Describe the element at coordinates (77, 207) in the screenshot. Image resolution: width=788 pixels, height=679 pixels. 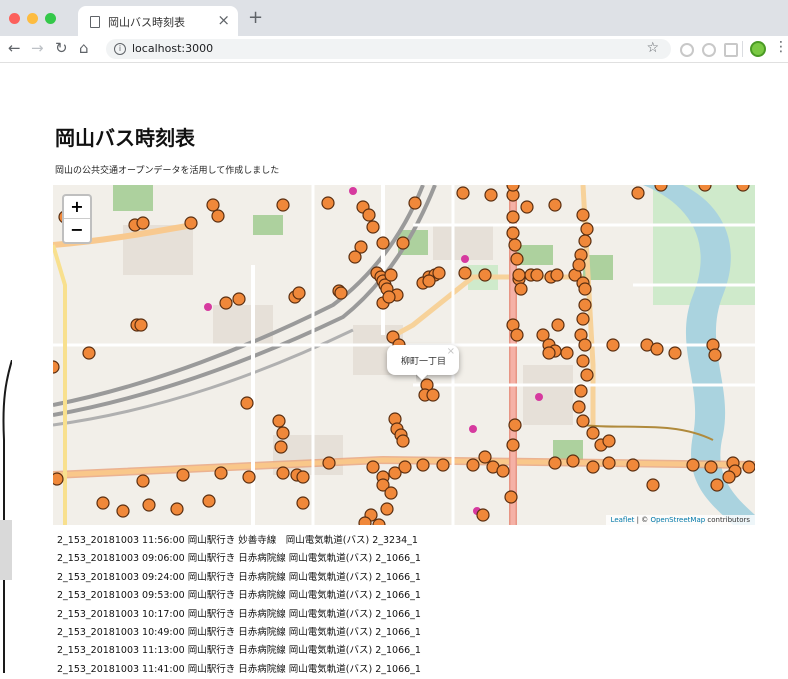
I see `zoom-in-button: +` at that location.